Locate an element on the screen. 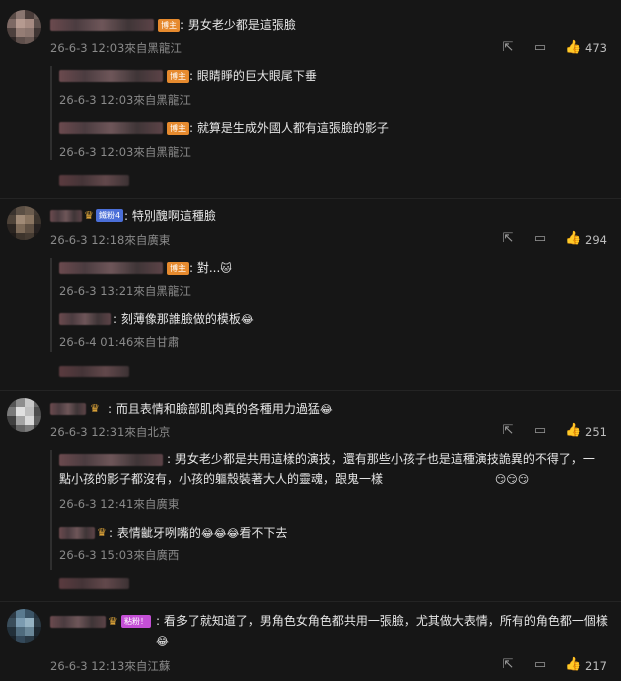 This screenshot has width=621, height=681. reply-text: : 就算是生成外國人都有這張臉的影子 is located at coordinates (289, 128).